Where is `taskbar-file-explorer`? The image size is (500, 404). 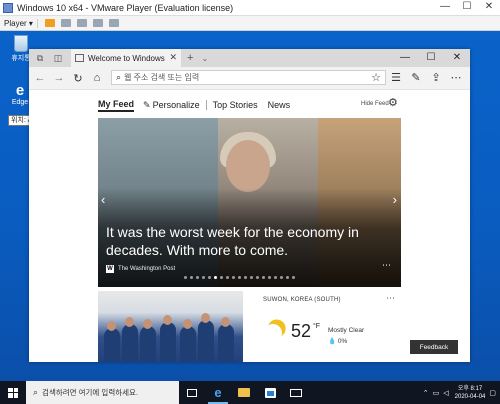 taskbar-file-explorer is located at coordinates (244, 392).